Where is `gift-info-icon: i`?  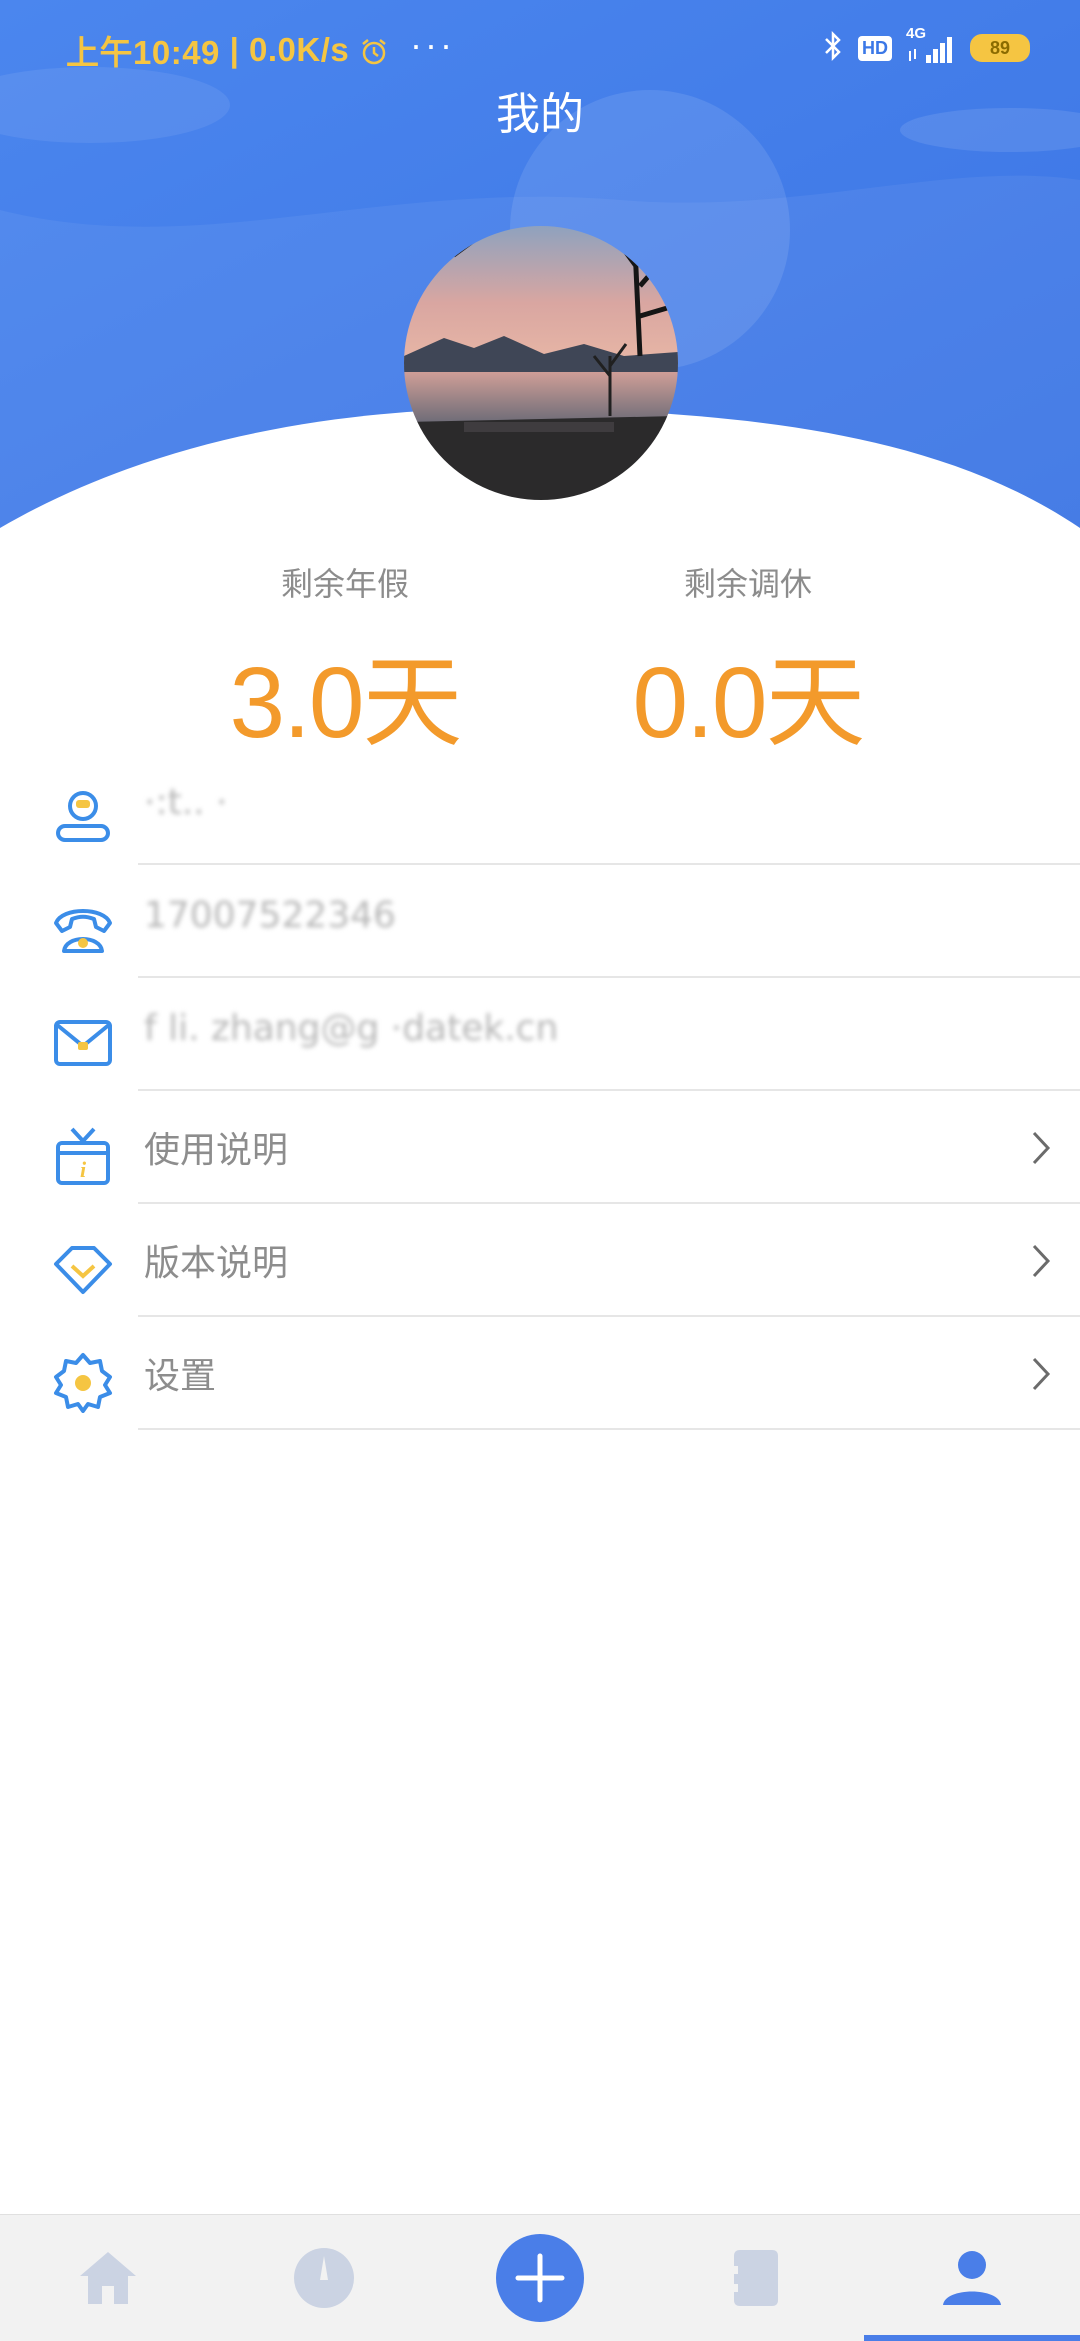
gift-info-icon: i is located at coordinates (83, 1156).